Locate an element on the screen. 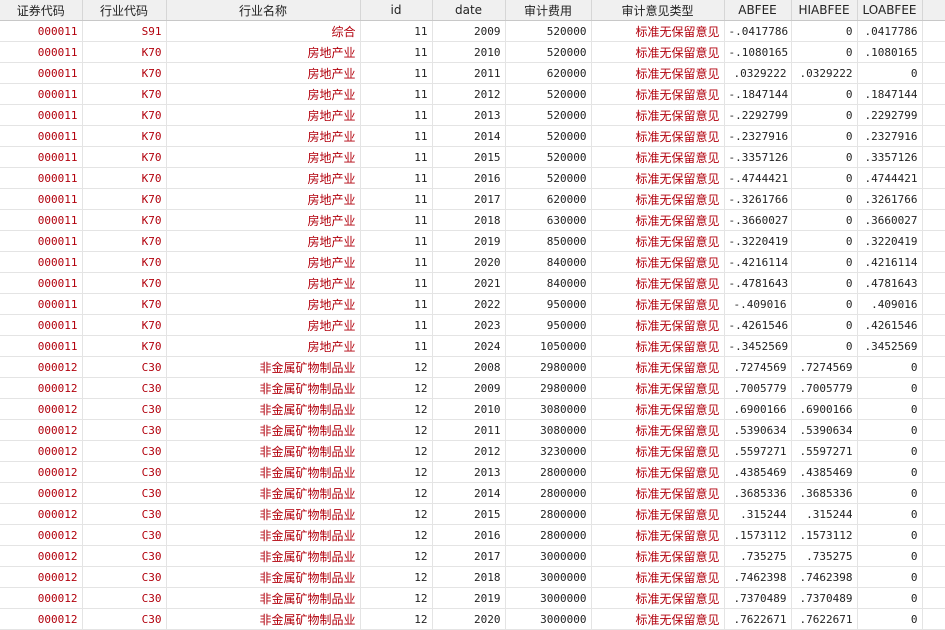 The height and width of the screenshot is (630, 945). cell-abfee: -.3357126 is located at coordinates (758, 157).